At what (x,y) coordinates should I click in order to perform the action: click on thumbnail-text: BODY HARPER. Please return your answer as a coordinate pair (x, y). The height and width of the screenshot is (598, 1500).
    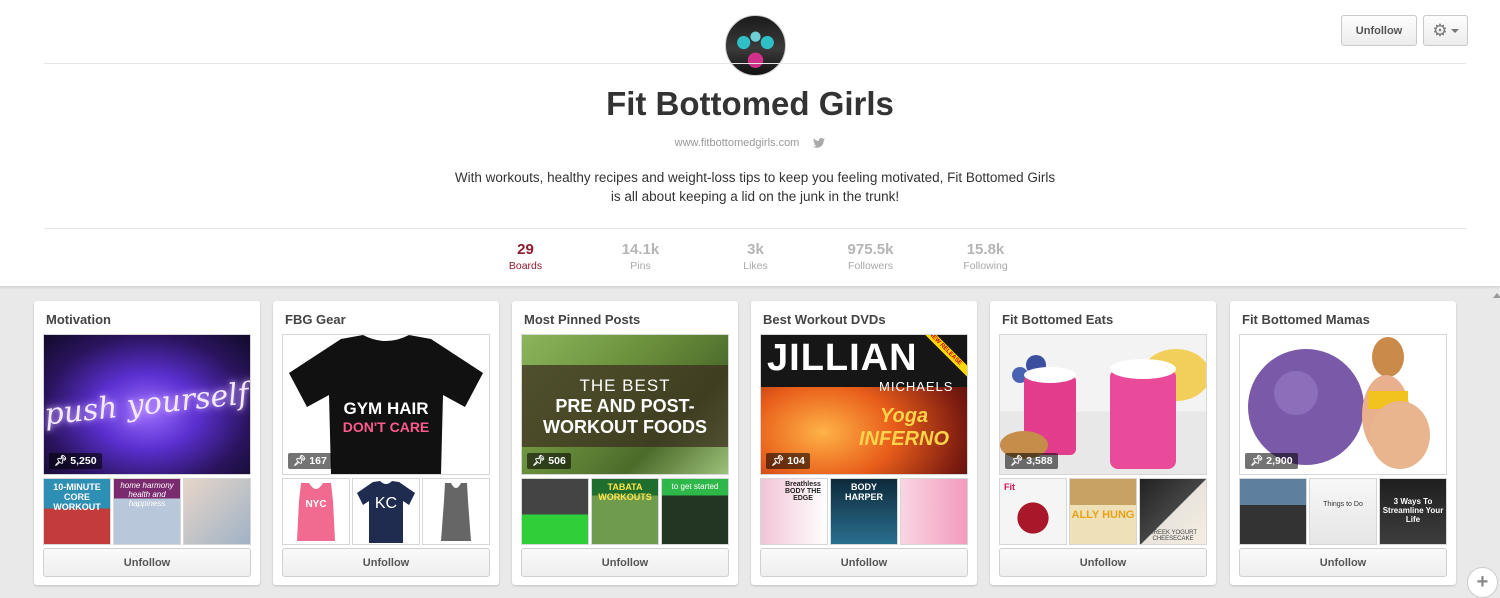
    Looking at the image, I should click on (863, 492).